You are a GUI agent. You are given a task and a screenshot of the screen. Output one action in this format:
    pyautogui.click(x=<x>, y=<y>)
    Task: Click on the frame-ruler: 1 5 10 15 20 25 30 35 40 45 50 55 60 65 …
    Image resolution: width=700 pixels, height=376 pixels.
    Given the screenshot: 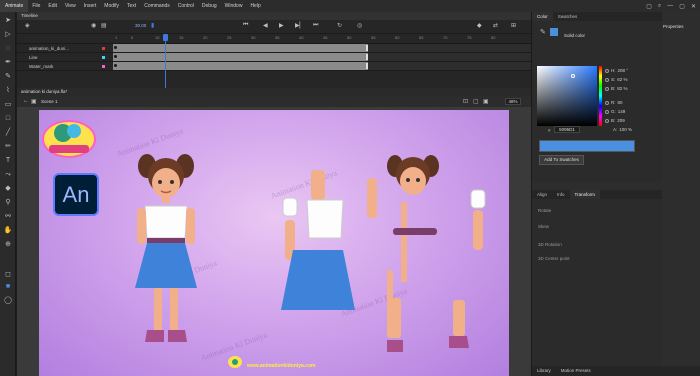 What is the action you would take?
    pyautogui.click(x=322, y=39)
    